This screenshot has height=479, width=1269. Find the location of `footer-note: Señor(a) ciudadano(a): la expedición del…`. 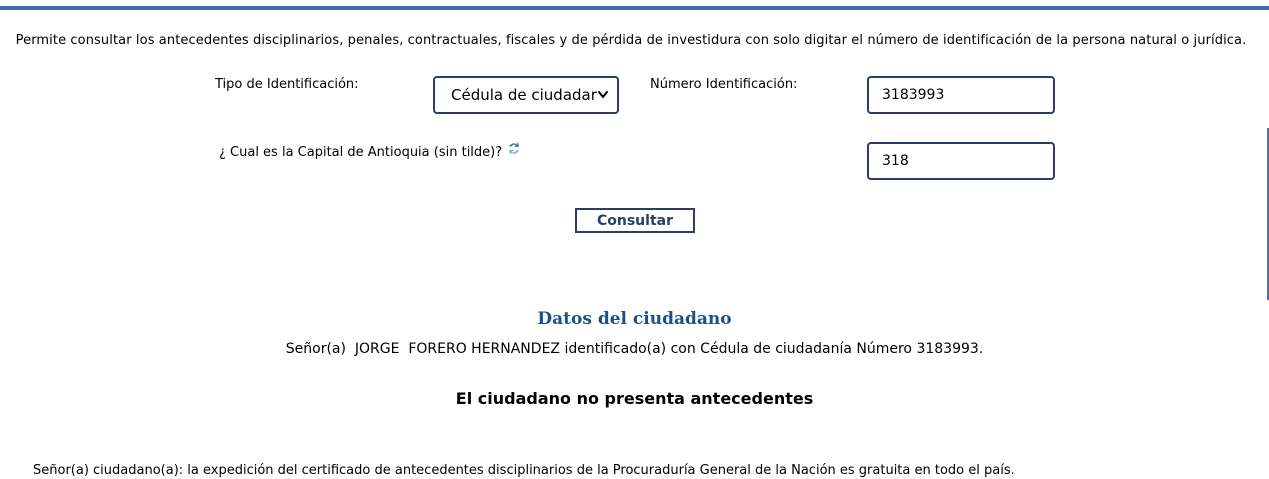

footer-note: Señor(a) ciudadano(a): la expedición del… is located at coordinates (524, 470).